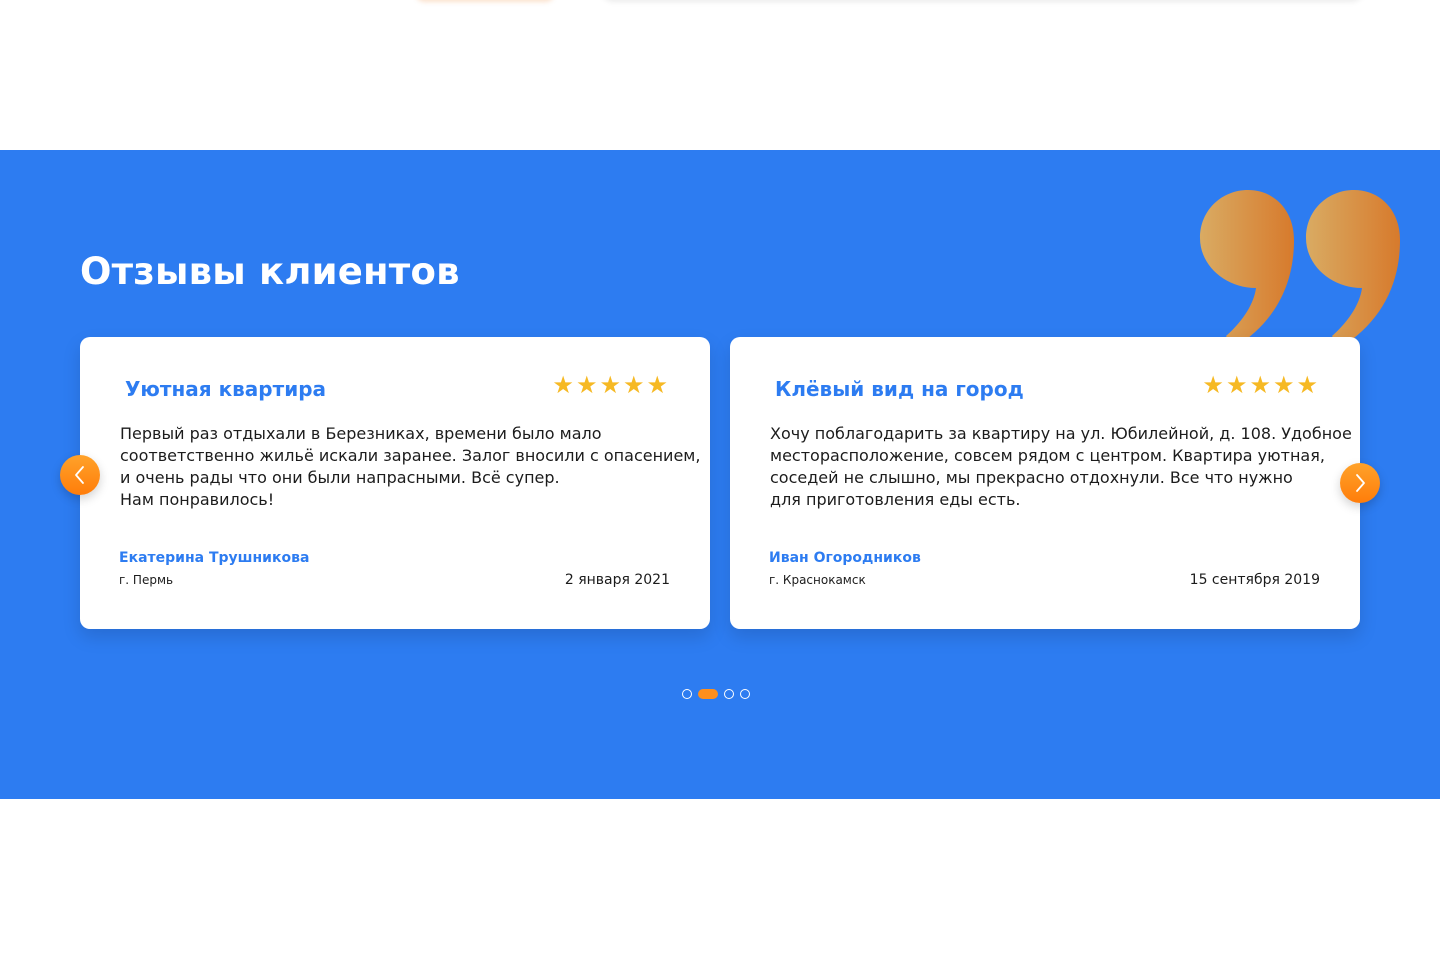 Image resolution: width=1440 pixels, height=972 pixels. What do you see at coordinates (617, 580) in the screenshot?
I see `review-date: 2 января 2021` at bounding box center [617, 580].